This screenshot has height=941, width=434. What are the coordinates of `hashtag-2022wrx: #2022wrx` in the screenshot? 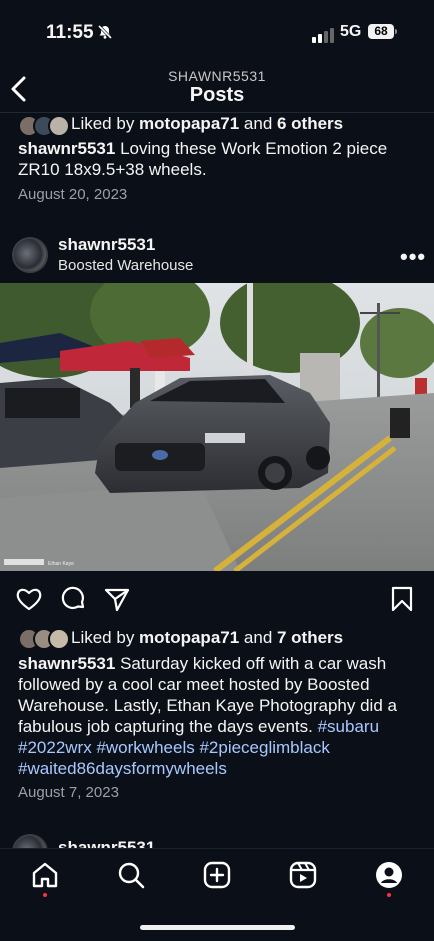 It's located at (55, 747).